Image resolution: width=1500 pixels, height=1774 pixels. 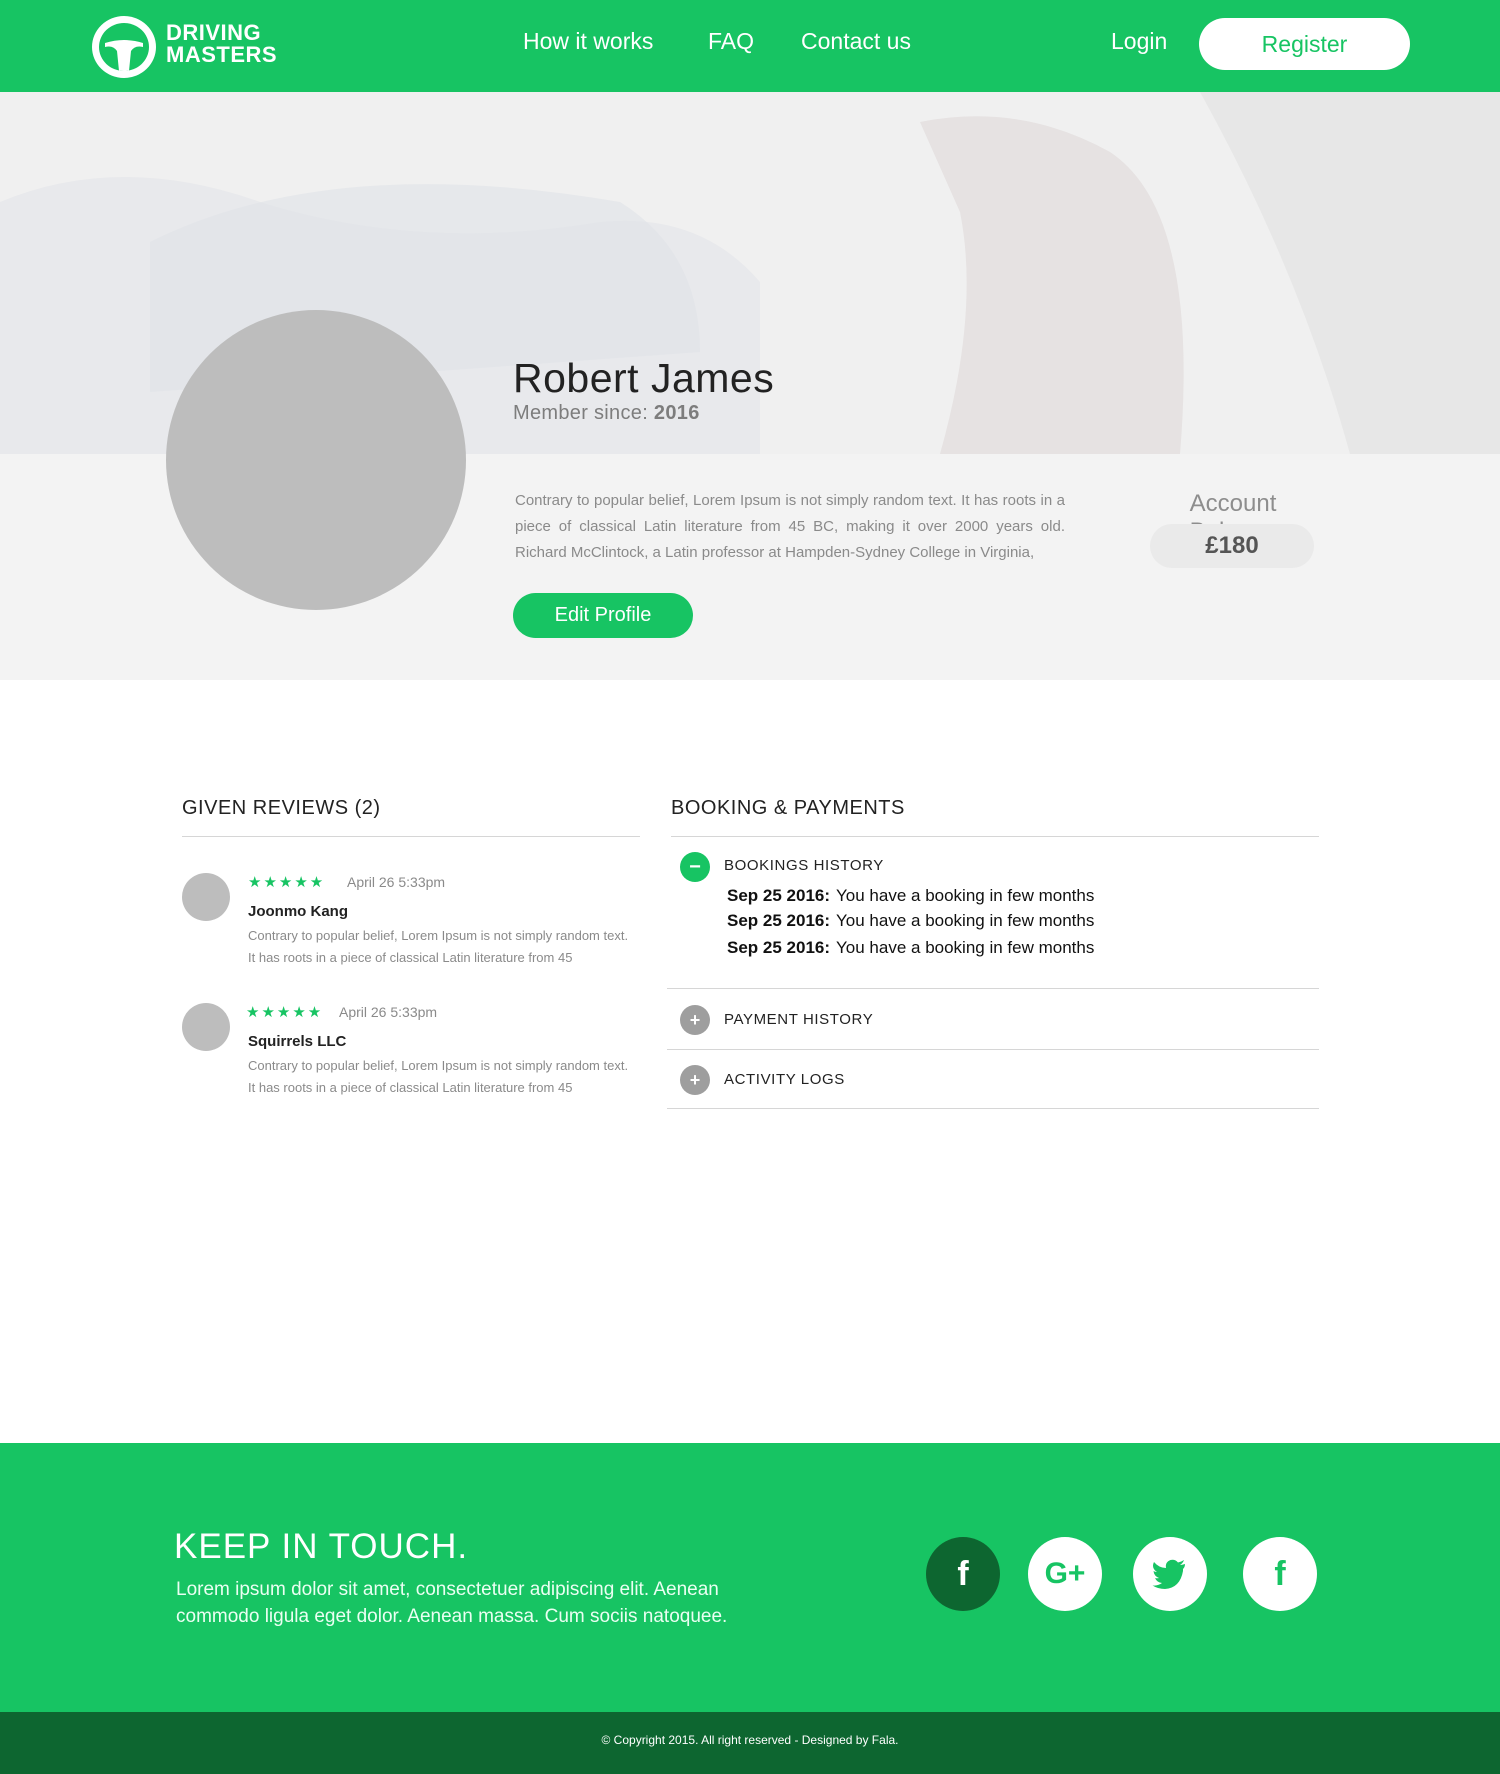 What do you see at coordinates (222, 54) in the screenshot?
I see `brand-line-2: MASTERS` at bounding box center [222, 54].